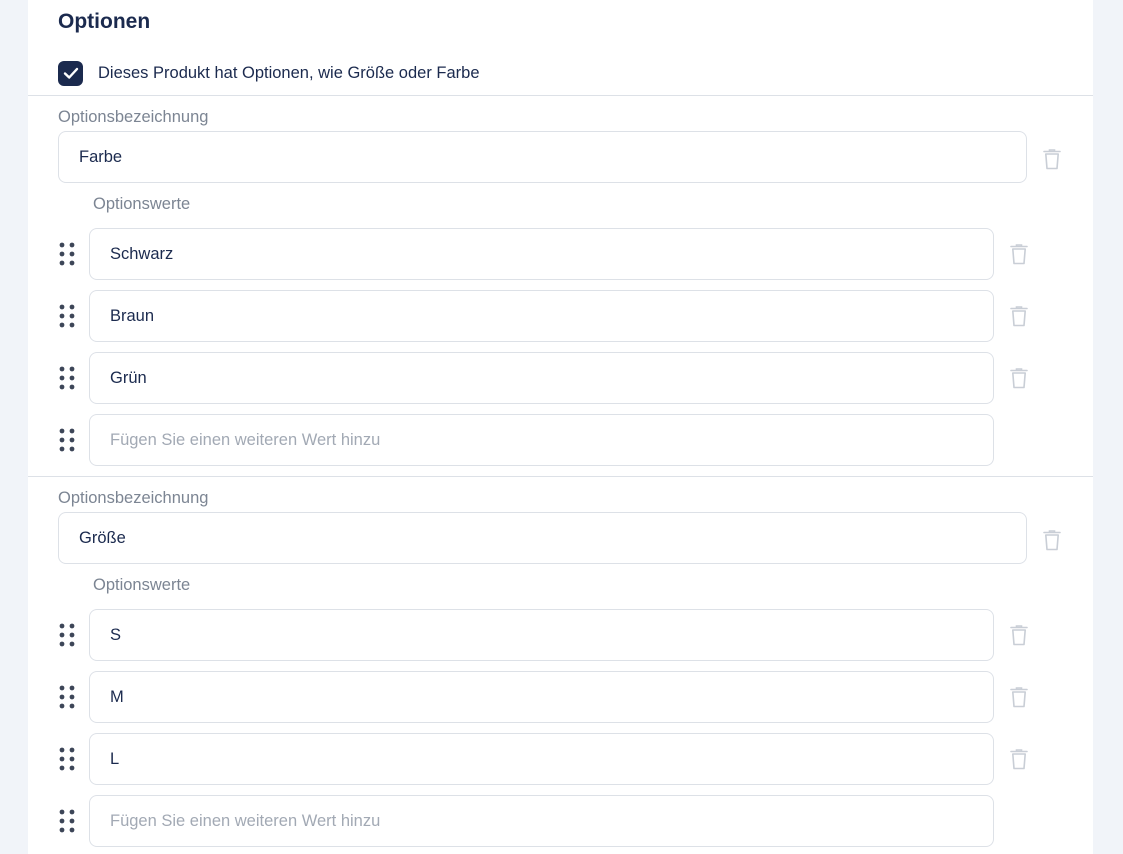 Image resolution: width=1123 pixels, height=854 pixels. I want to click on option-value-input: Grün, so click(541, 378).